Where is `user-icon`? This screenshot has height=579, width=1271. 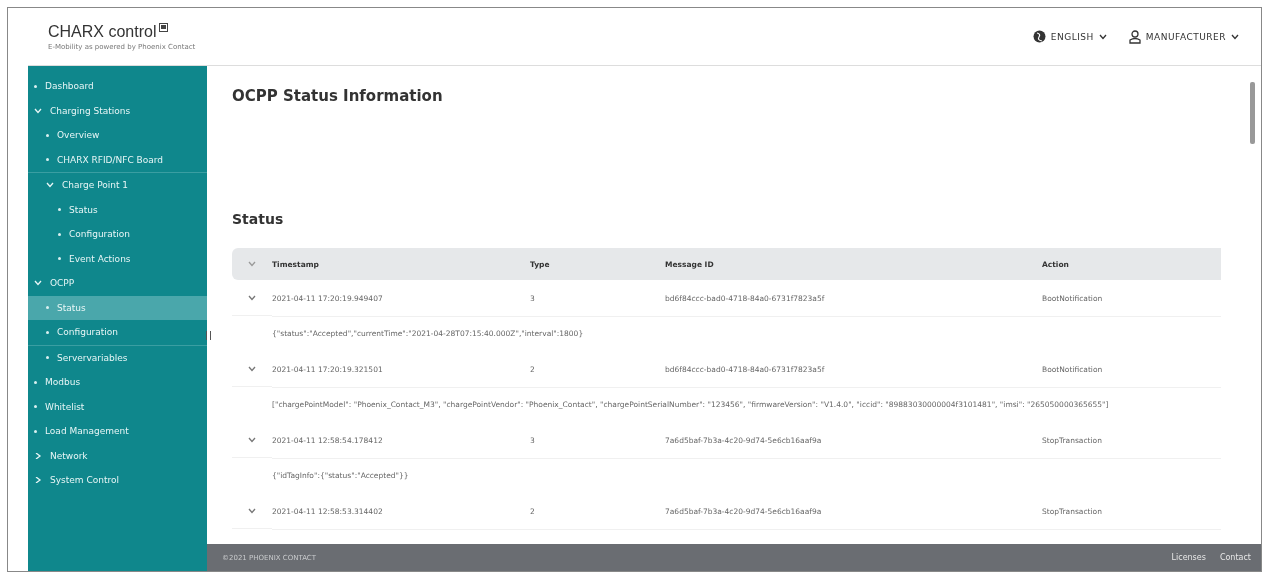 user-icon is located at coordinates (1134, 36).